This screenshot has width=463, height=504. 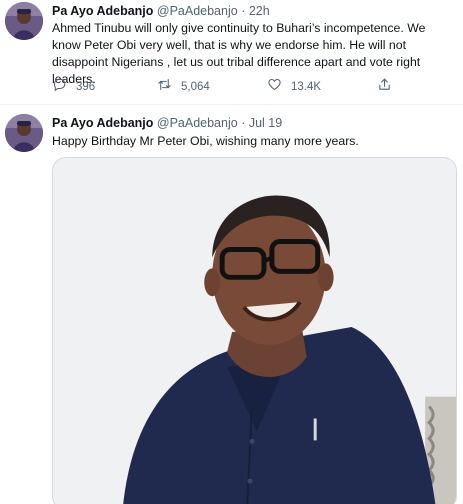 What do you see at coordinates (73, 87) in the screenshot?
I see `reply-button: 396` at bounding box center [73, 87].